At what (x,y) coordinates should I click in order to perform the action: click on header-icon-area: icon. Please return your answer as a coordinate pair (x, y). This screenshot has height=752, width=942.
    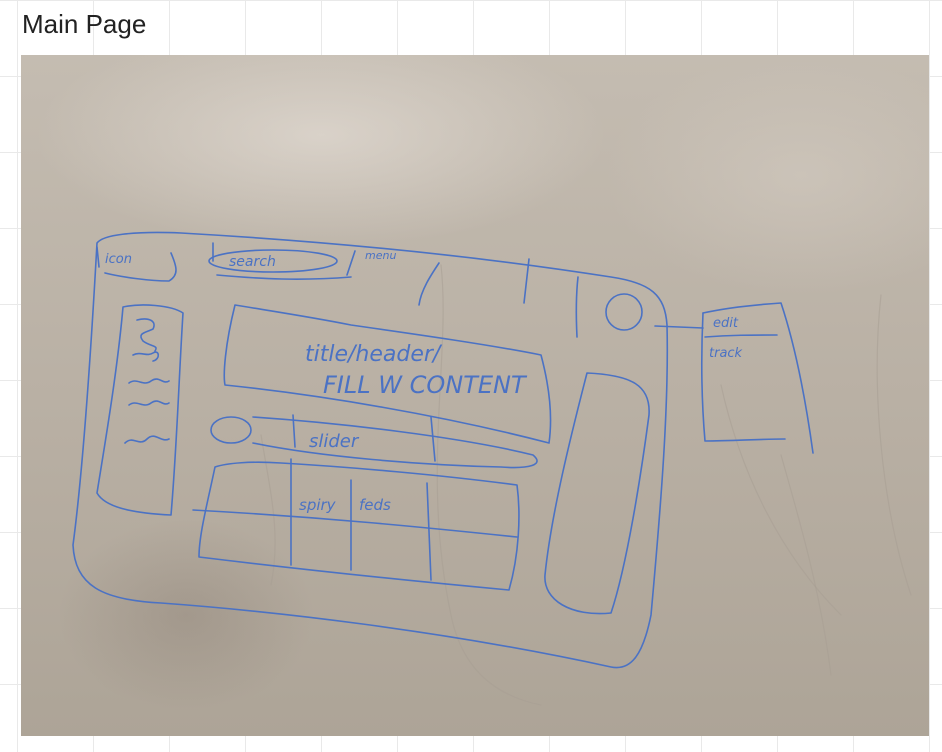
    Looking at the image, I should click on (136, 264).